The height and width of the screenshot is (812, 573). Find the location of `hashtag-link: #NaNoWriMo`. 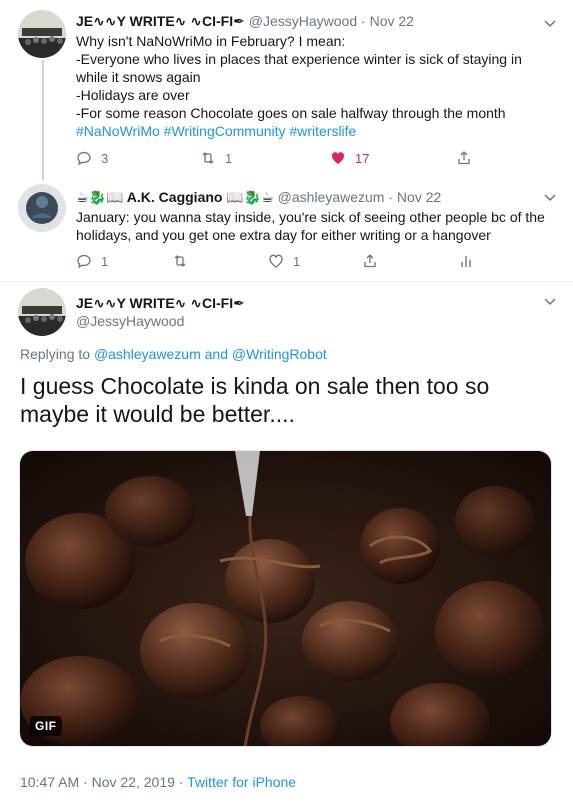

hashtag-link: #NaNoWriMo is located at coordinates (118, 131).